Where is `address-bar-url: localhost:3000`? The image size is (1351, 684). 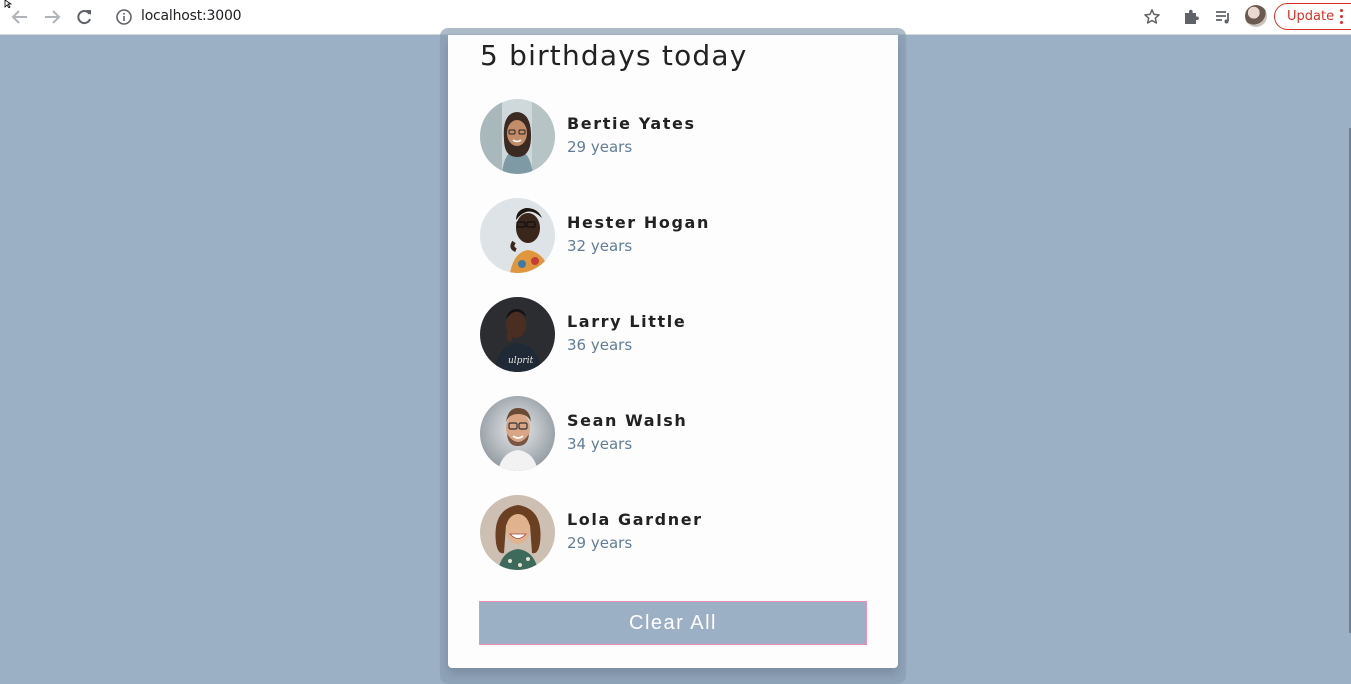 address-bar-url: localhost:3000 is located at coordinates (191, 16).